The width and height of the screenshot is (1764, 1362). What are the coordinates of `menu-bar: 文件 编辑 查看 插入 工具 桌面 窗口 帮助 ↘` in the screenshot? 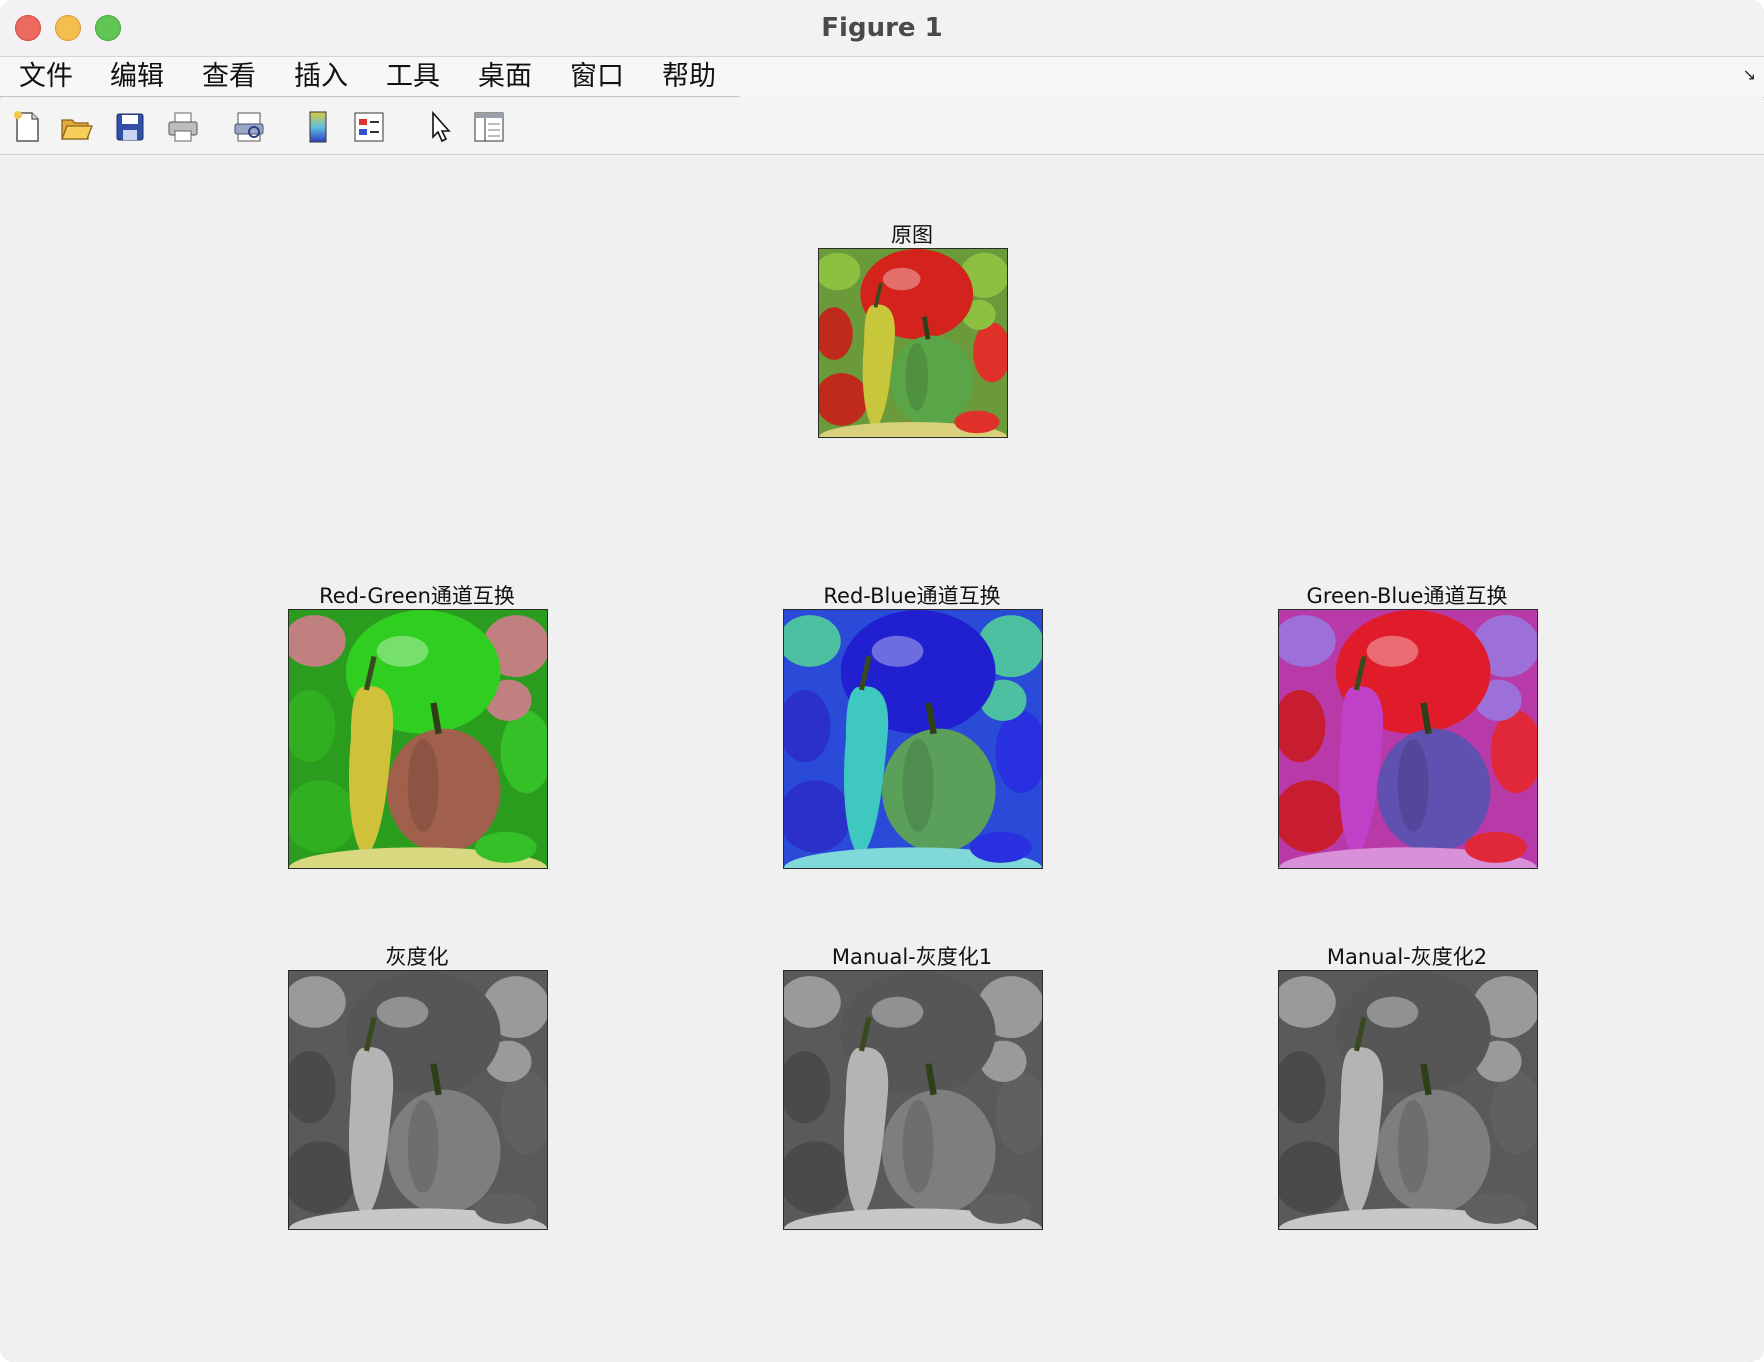 It's located at (882, 77).